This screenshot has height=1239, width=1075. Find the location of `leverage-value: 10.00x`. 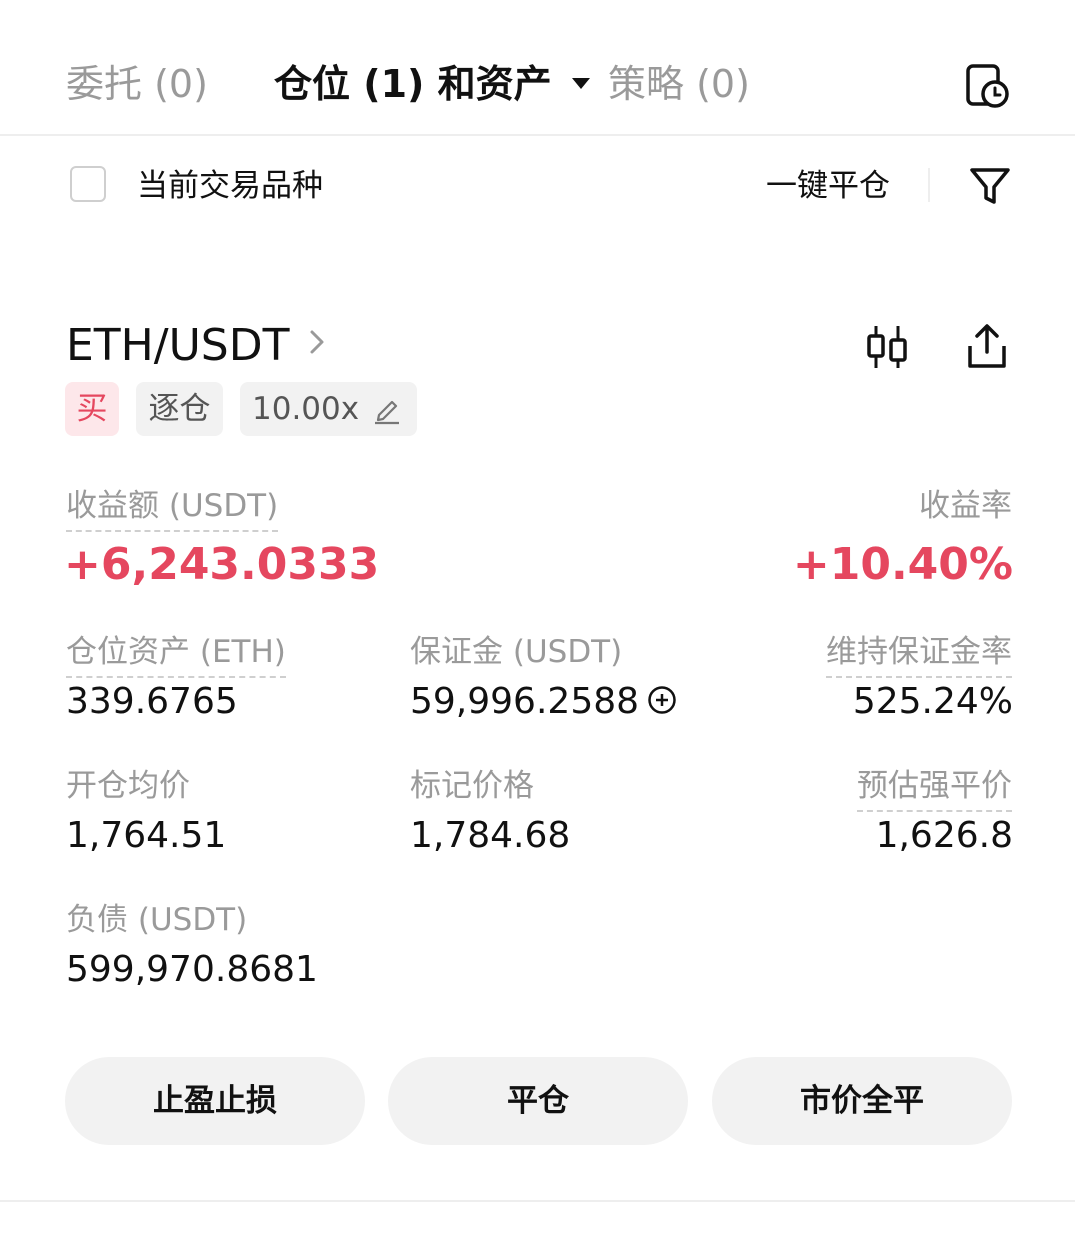

leverage-value: 10.00x is located at coordinates (306, 409).